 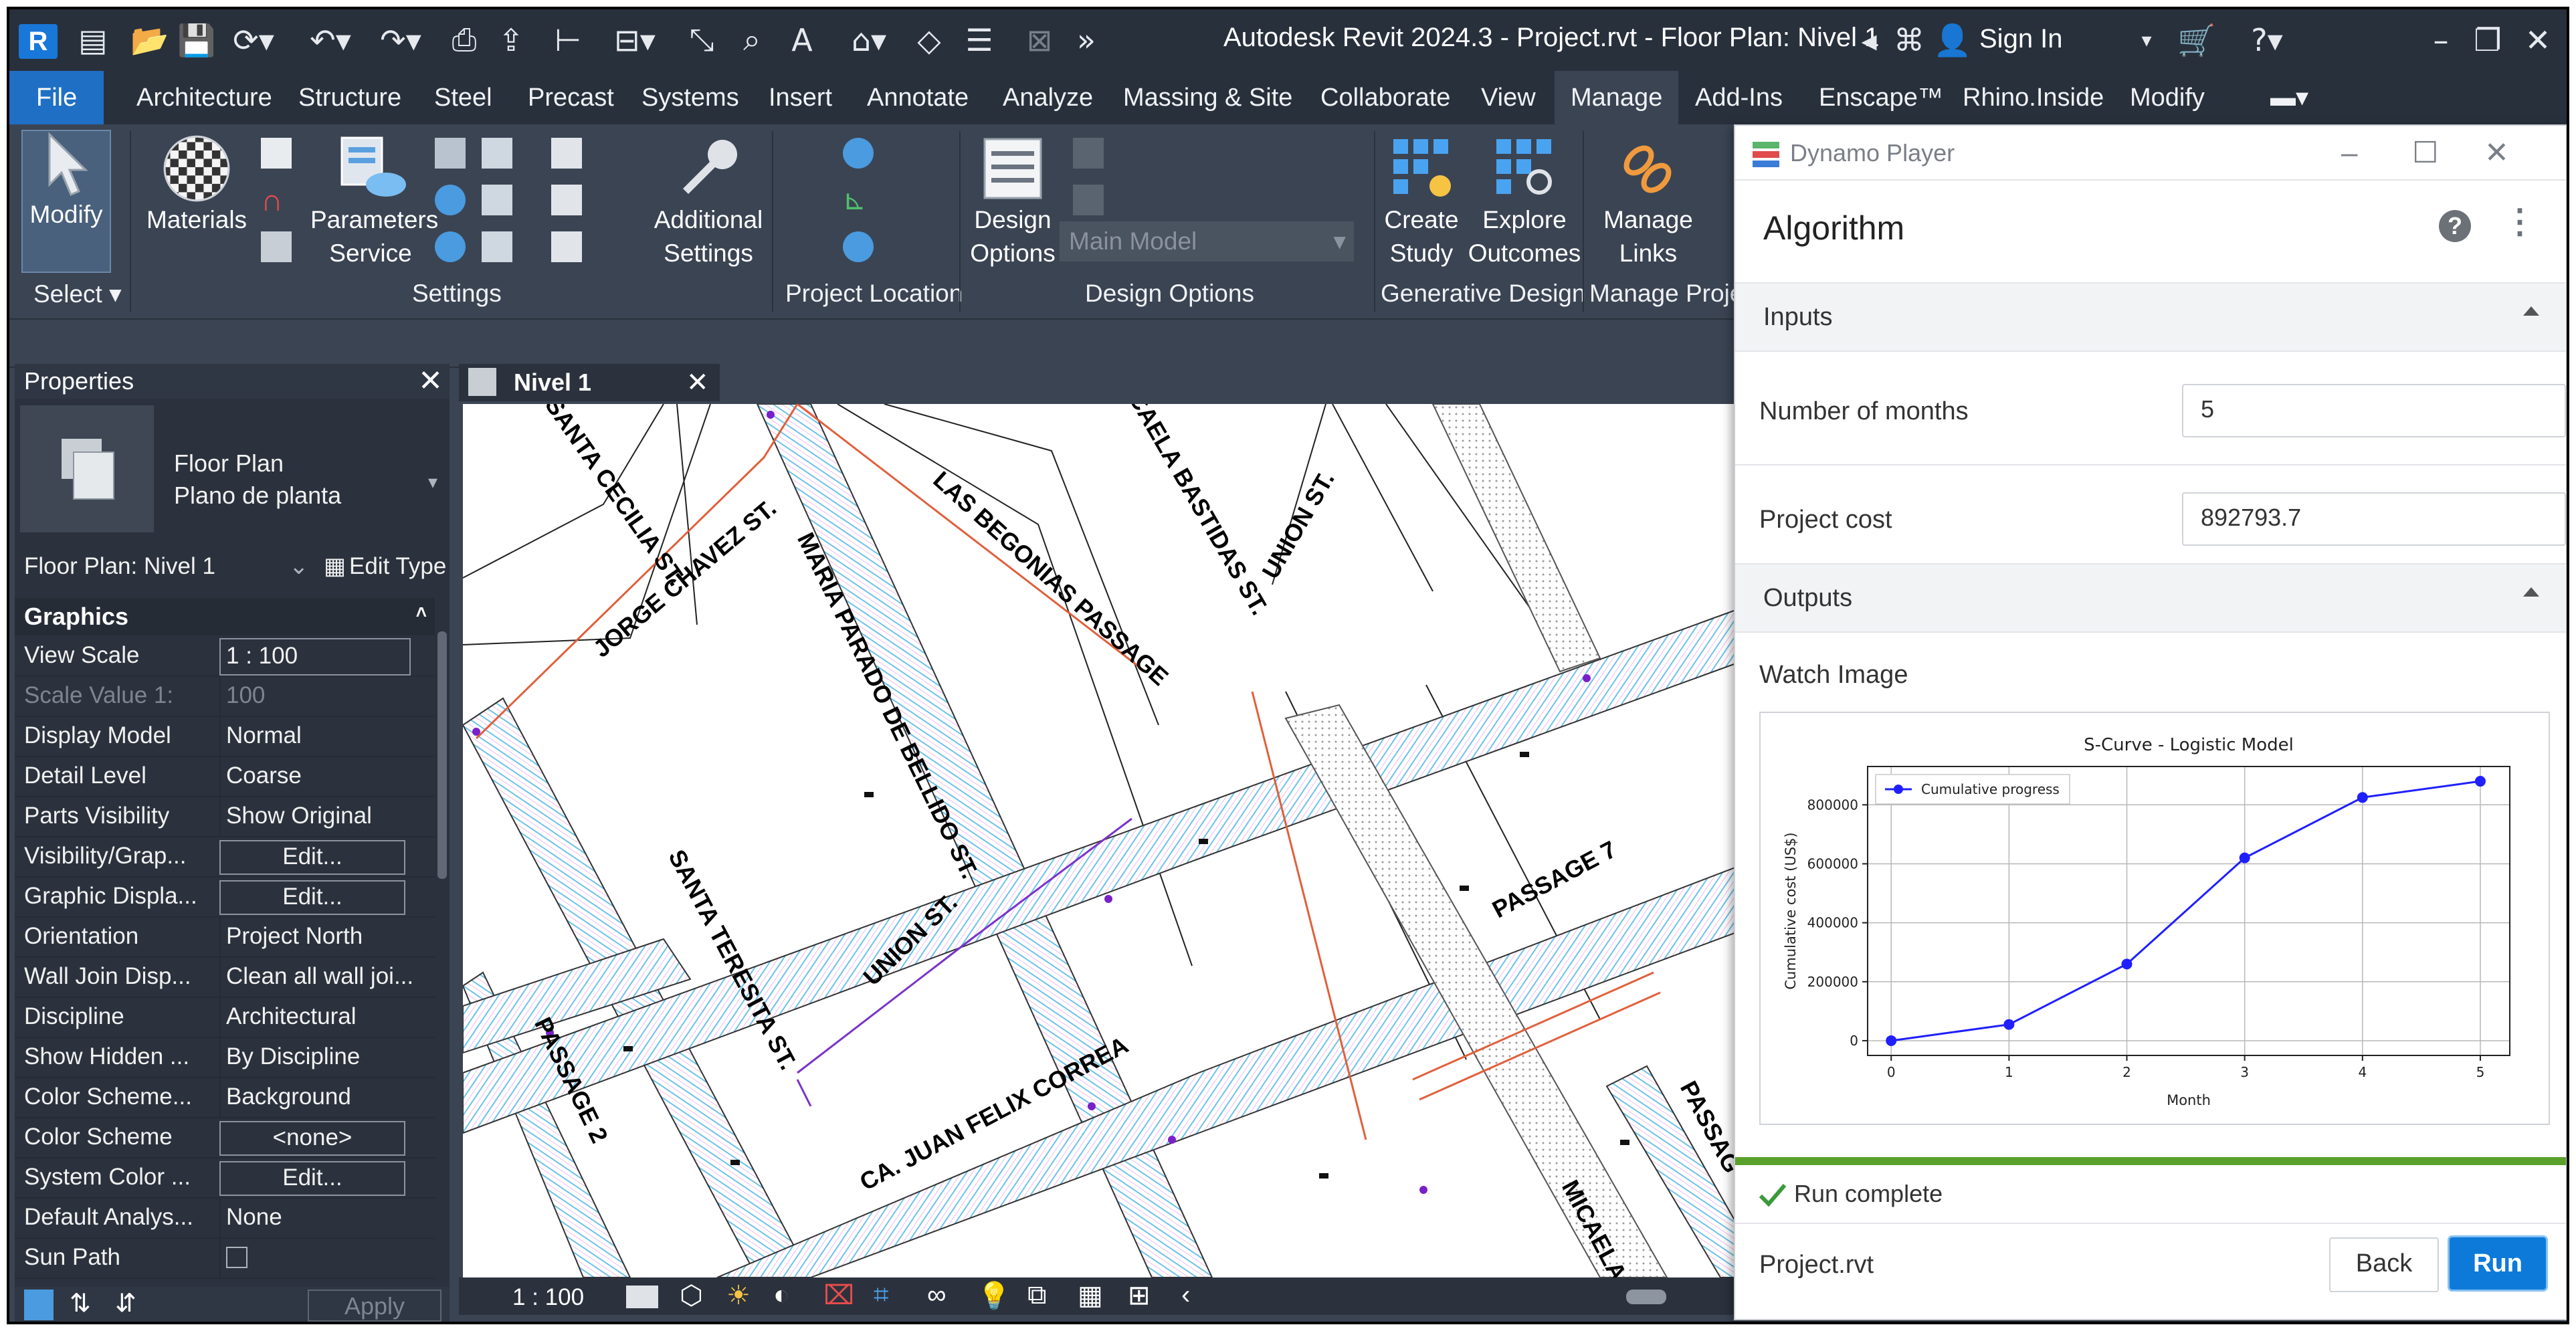 What do you see at coordinates (701, 40) in the screenshot?
I see `detail-line-icon: ⤡` at bounding box center [701, 40].